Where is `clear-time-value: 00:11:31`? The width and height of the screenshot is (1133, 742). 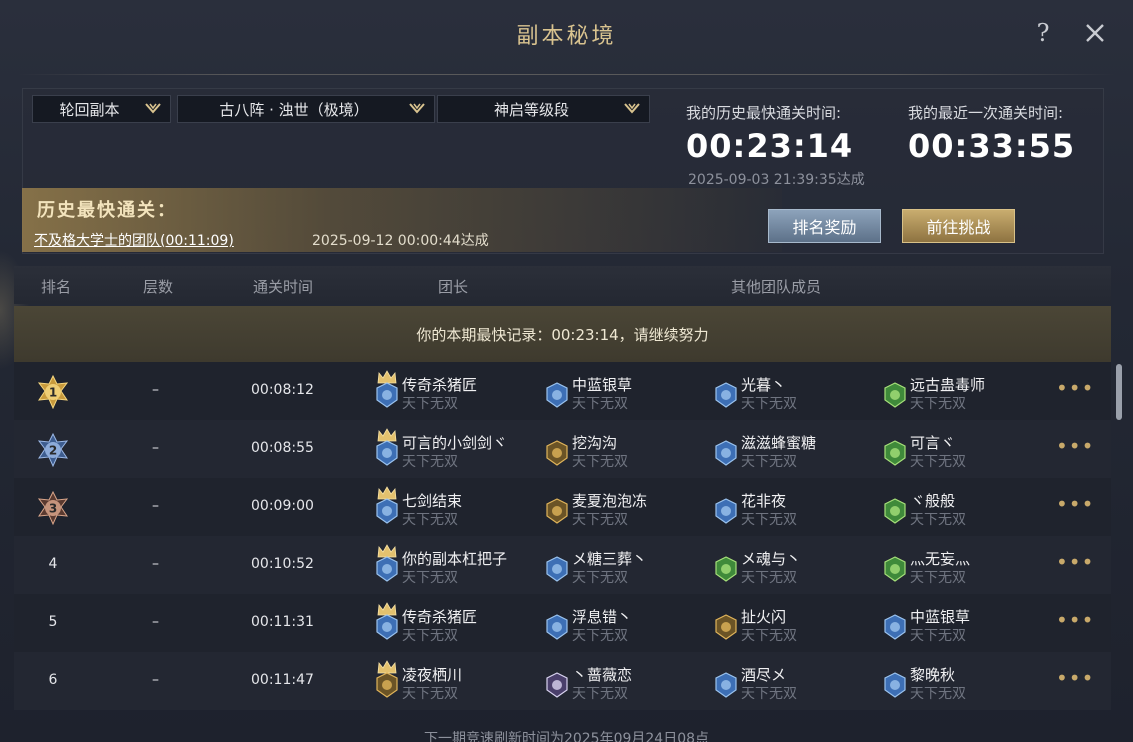 clear-time-value: 00:11:31 is located at coordinates (282, 622).